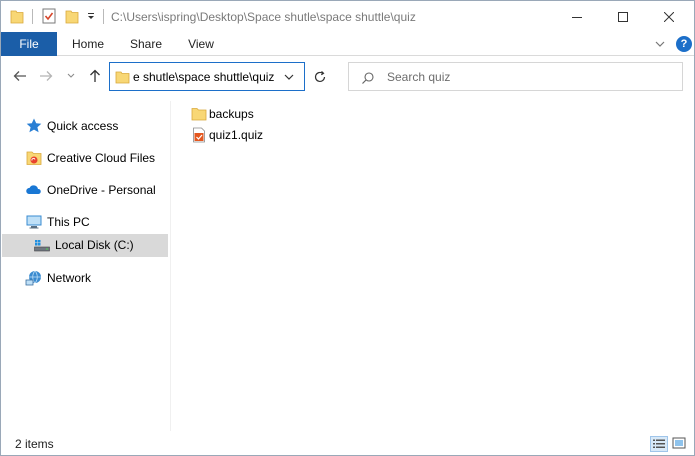 Image resolution: width=695 pixels, height=456 pixels. What do you see at coordinates (347, 44) in the screenshot?
I see `ribbon-tabs: File Home Share View ?` at bounding box center [347, 44].